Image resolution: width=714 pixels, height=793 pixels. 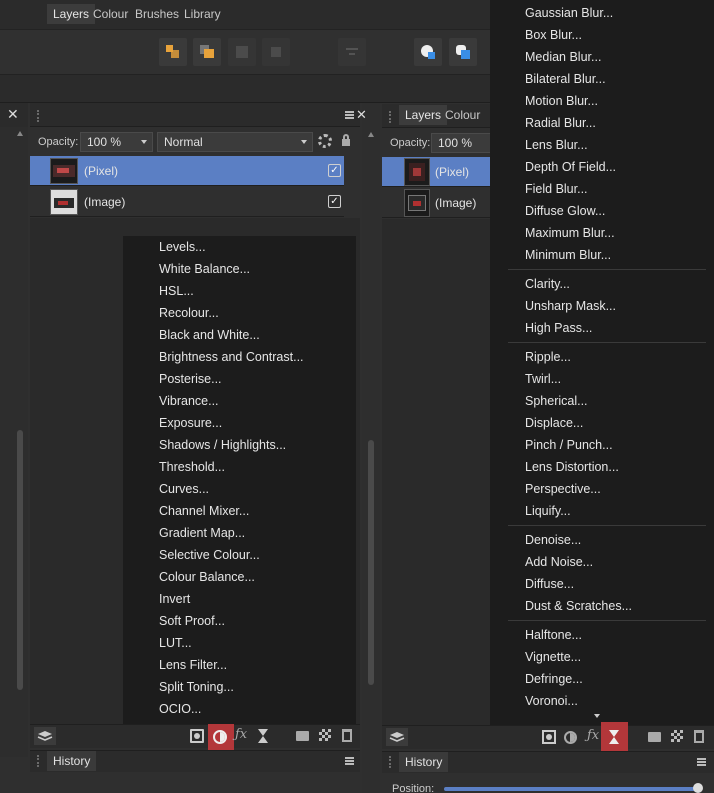 I want to click on blend-mode-select: Normal, so click(x=235, y=142).